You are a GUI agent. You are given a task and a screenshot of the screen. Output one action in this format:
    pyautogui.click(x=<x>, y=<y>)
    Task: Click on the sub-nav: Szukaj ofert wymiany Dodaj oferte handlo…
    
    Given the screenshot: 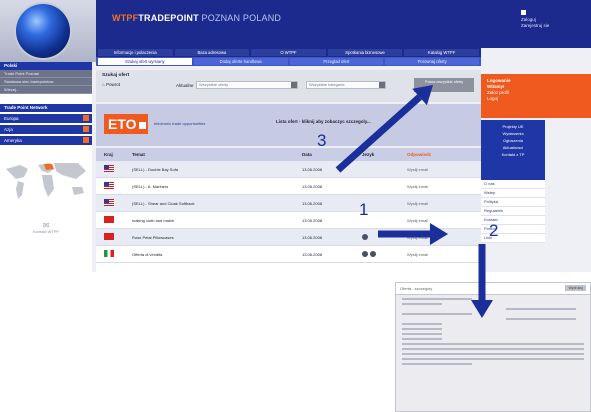 What is the action you would take?
    pyautogui.click(x=288, y=61)
    